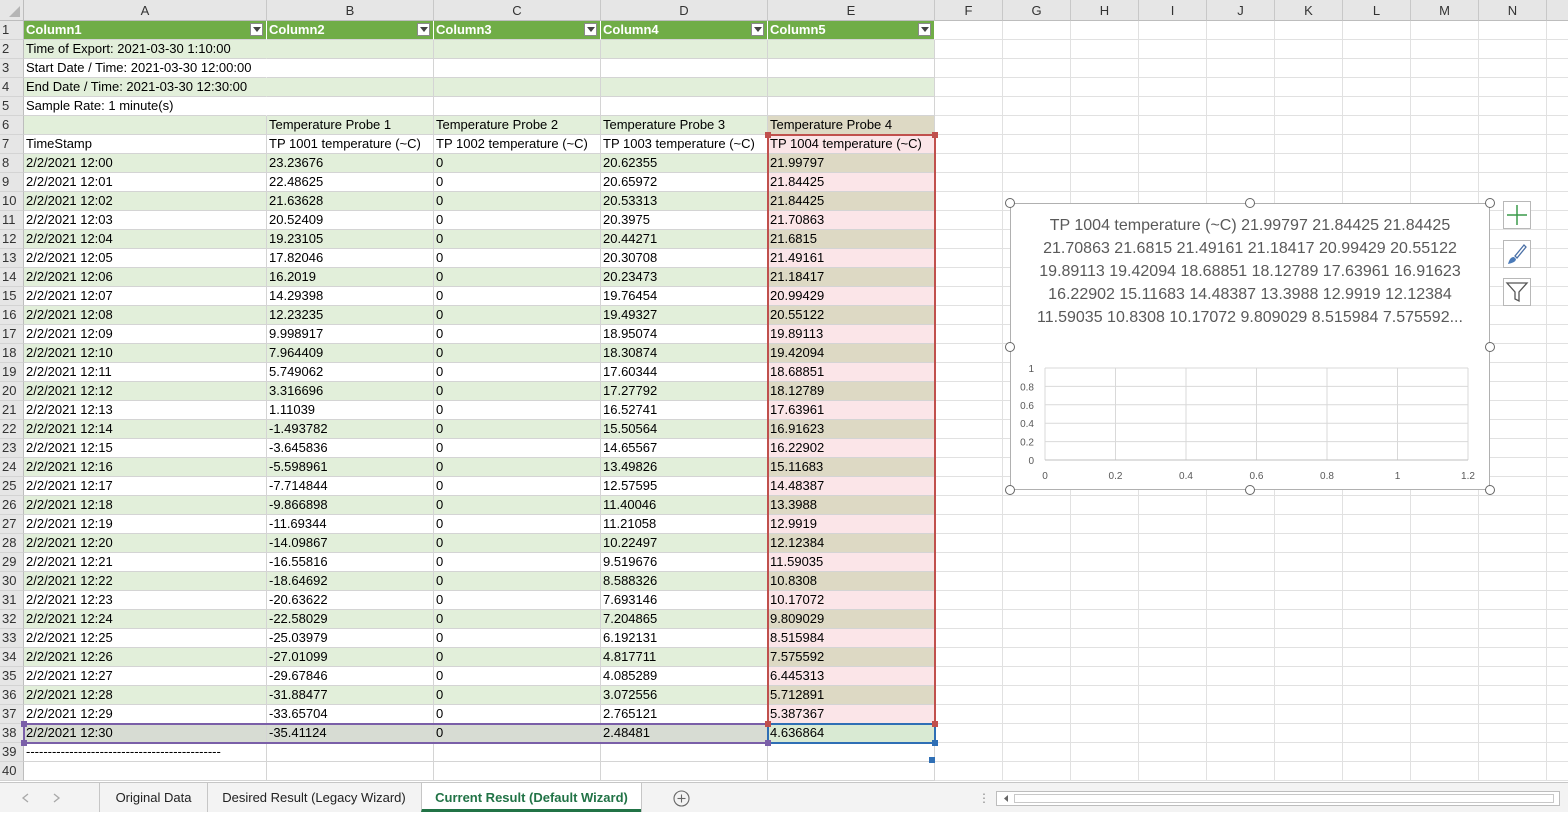 The width and height of the screenshot is (1568, 813). I want to click on data-cell: 2/2/2021 12:15, so click(145, 448).